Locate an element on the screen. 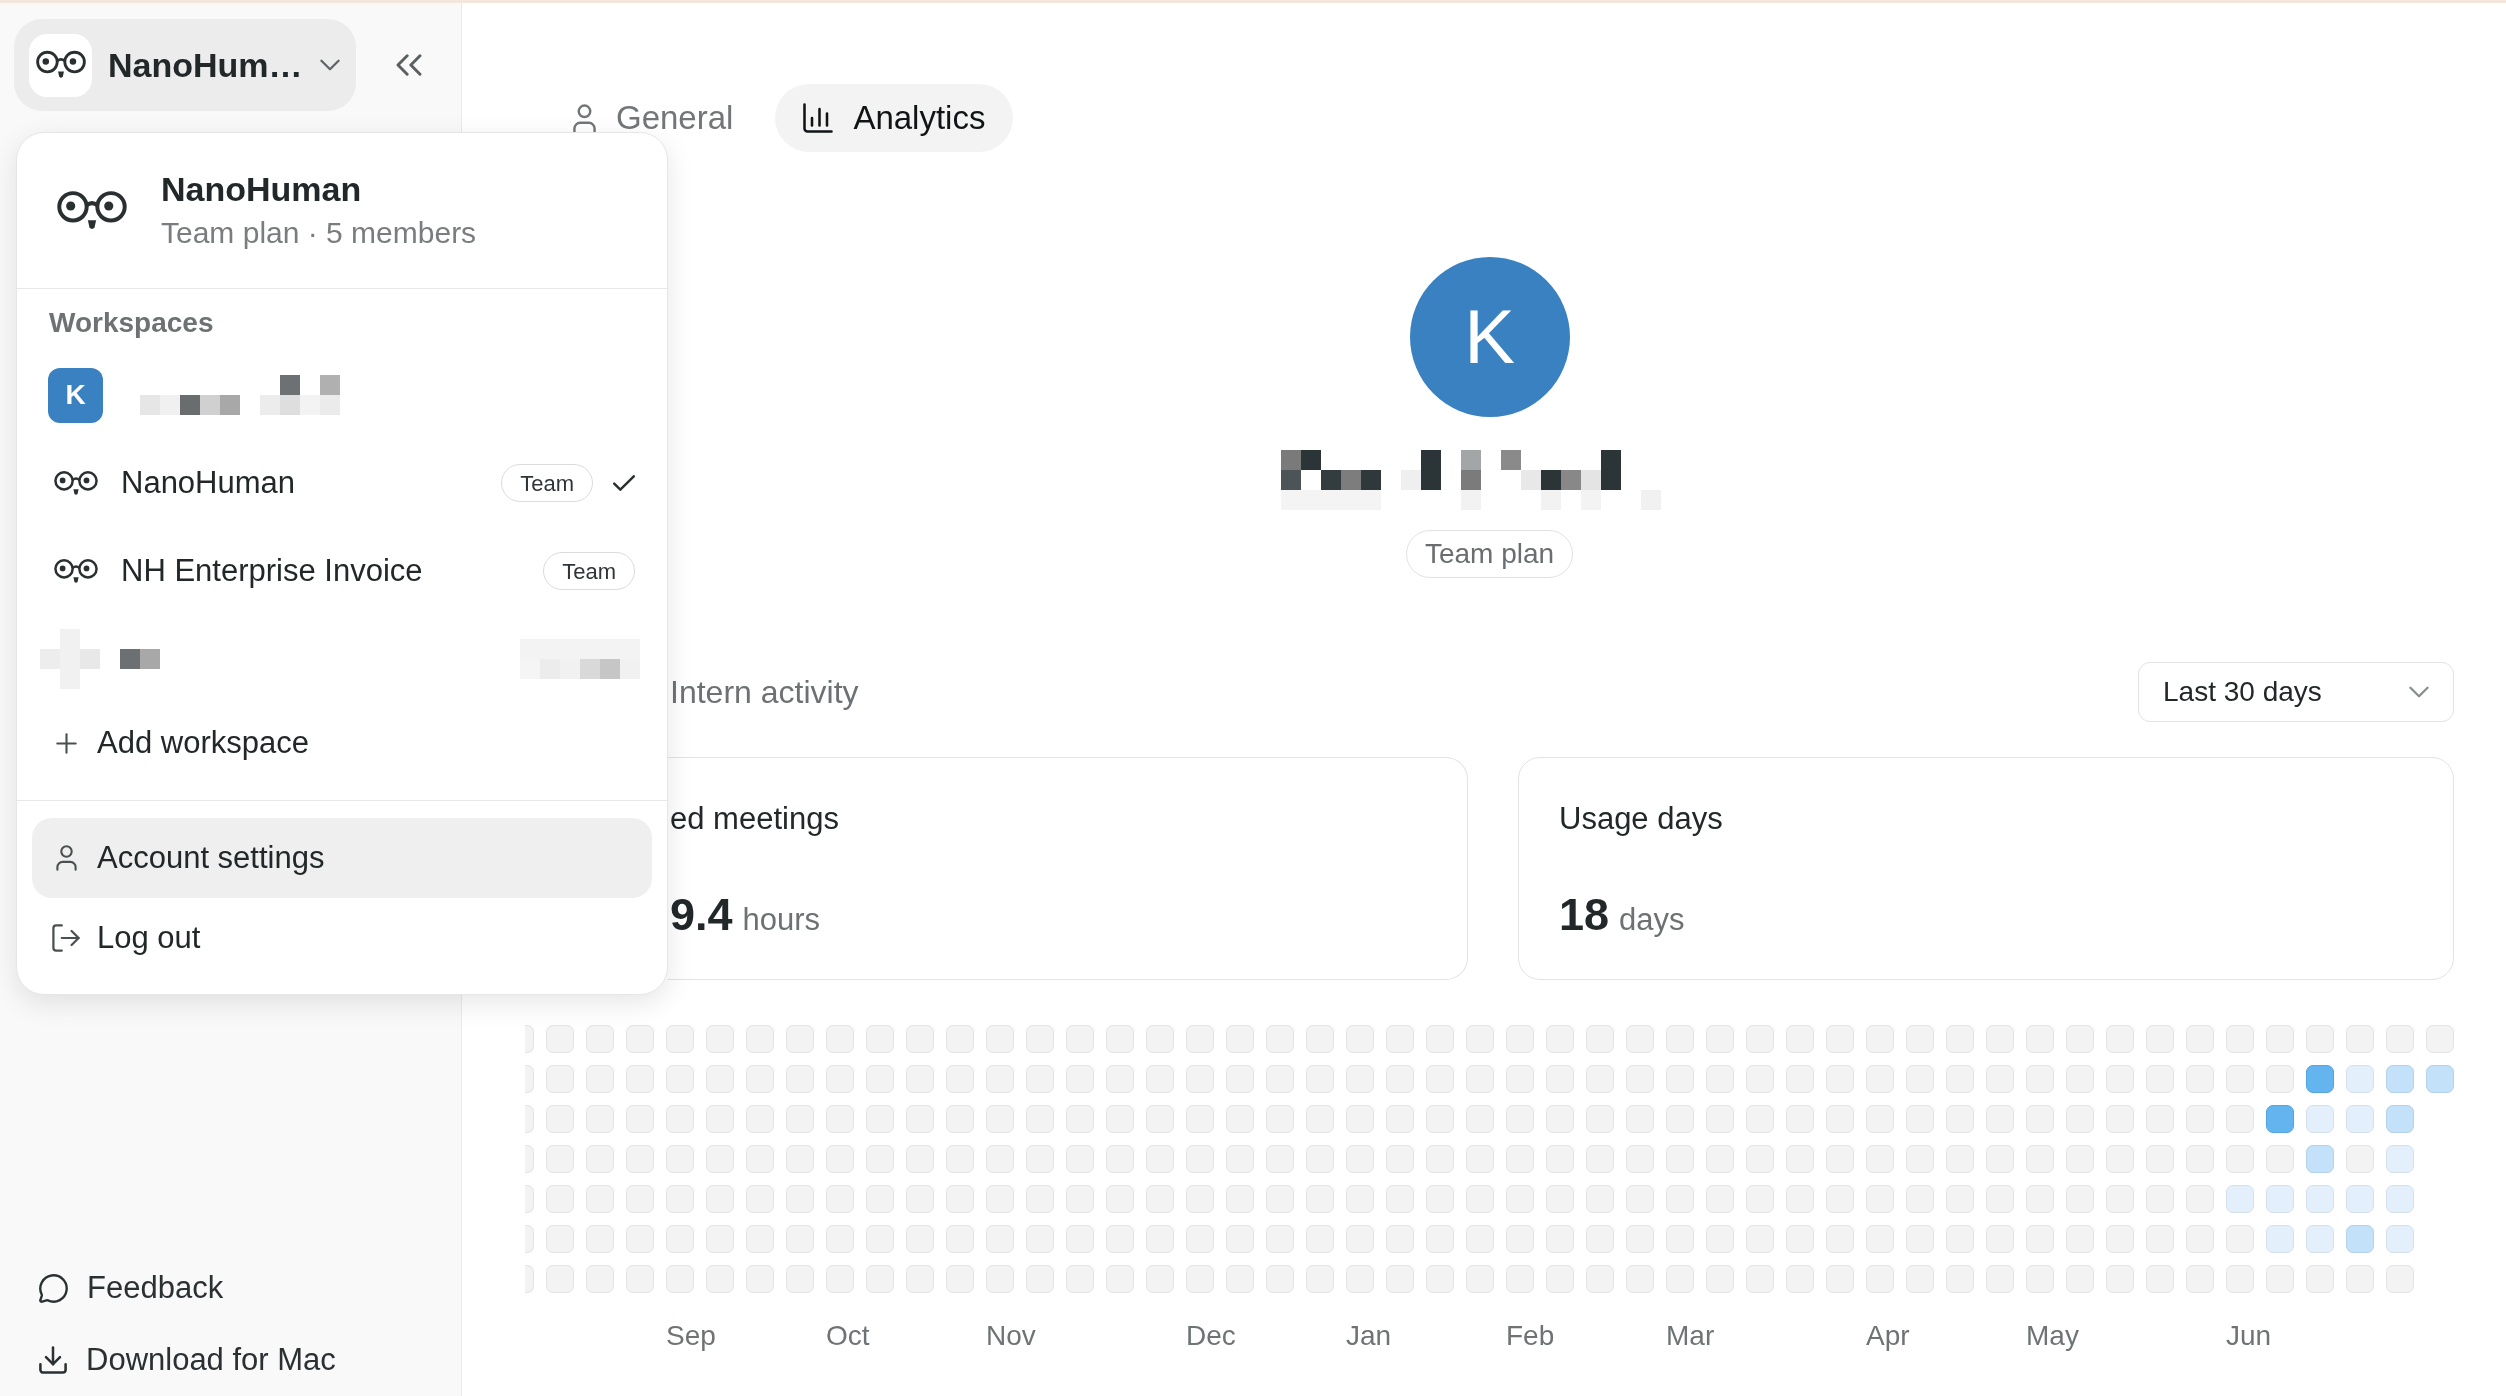 The image size is (2506, 1396). workspace-item: K is located at coordinates (342, 395).